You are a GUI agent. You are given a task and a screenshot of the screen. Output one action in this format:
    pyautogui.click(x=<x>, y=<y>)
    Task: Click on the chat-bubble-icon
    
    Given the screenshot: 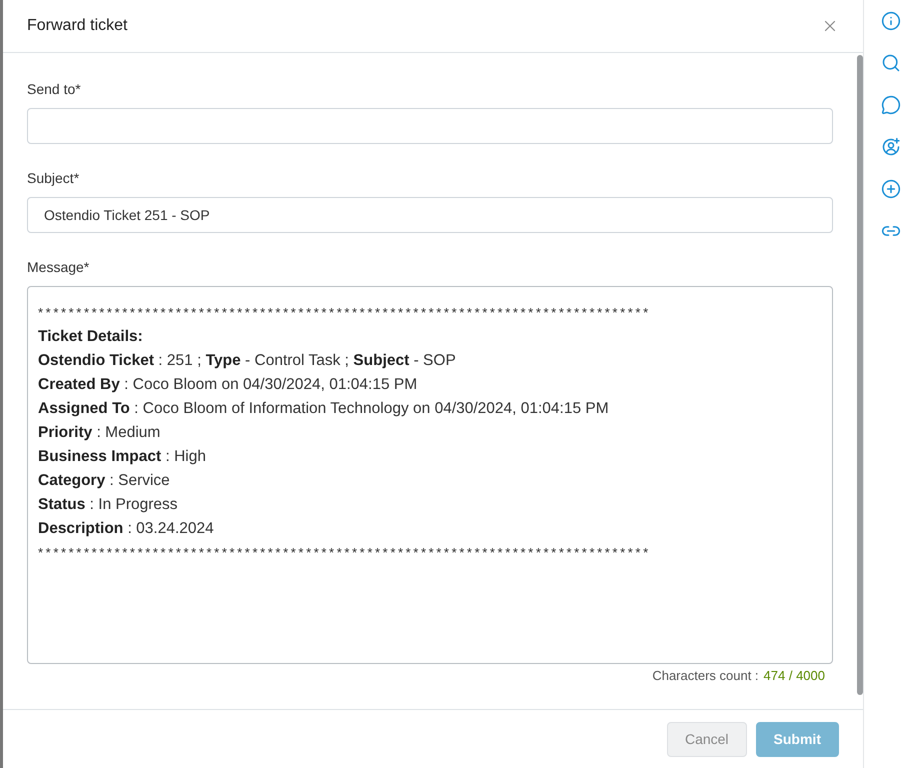 What is the action you would take?
    pyautogui.click(x=891, y=105)
    